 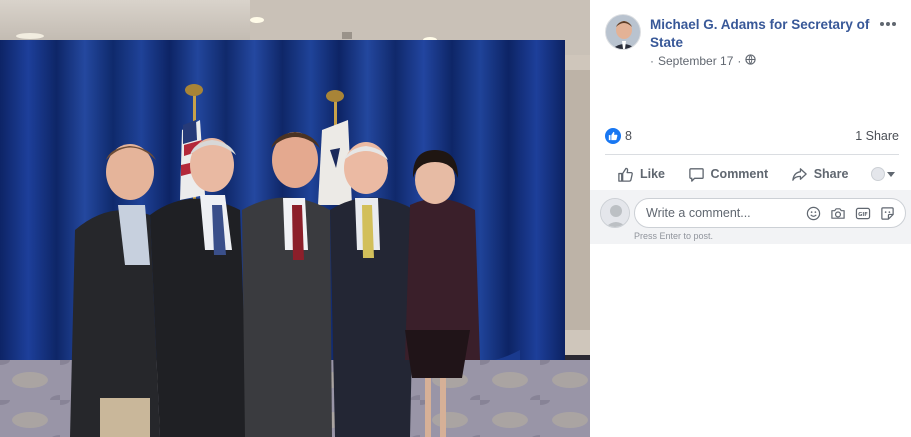 I want to click on caret-down-icon, so click(x=890, y=174).